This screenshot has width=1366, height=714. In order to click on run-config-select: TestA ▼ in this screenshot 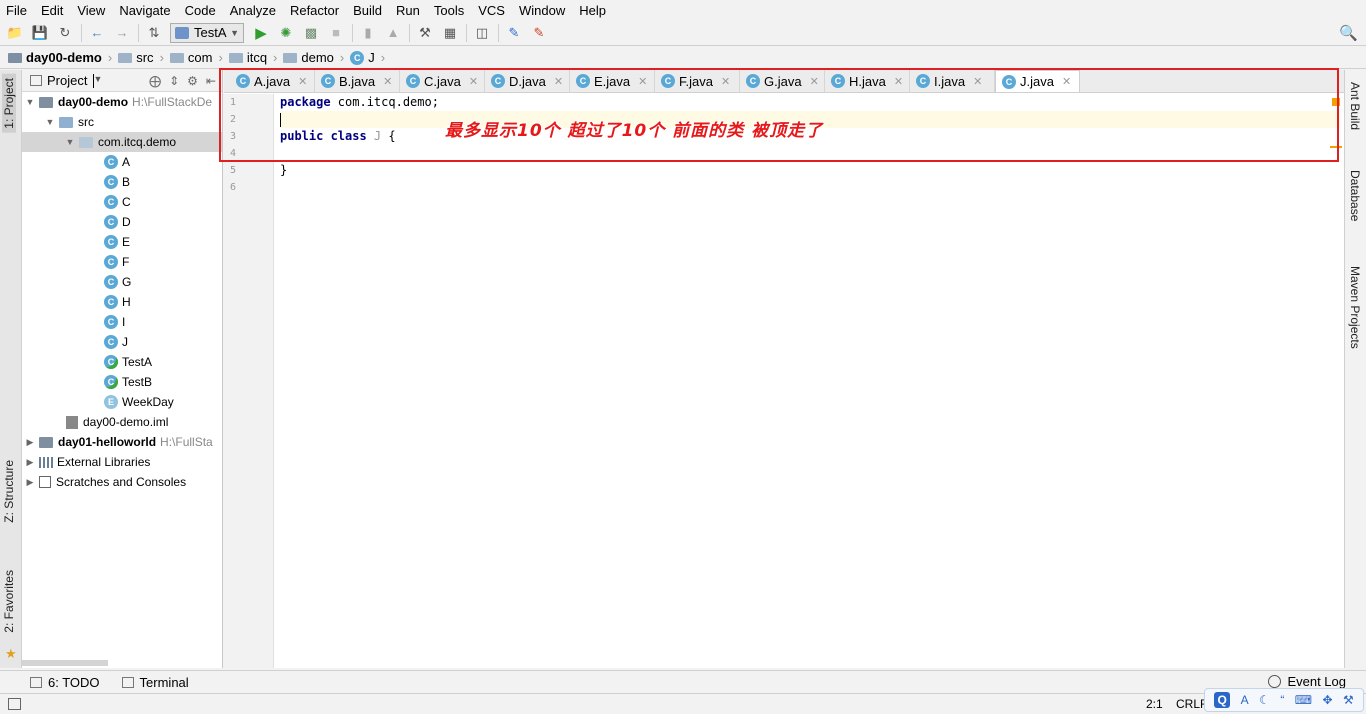, I will do `click(207, 32)`.